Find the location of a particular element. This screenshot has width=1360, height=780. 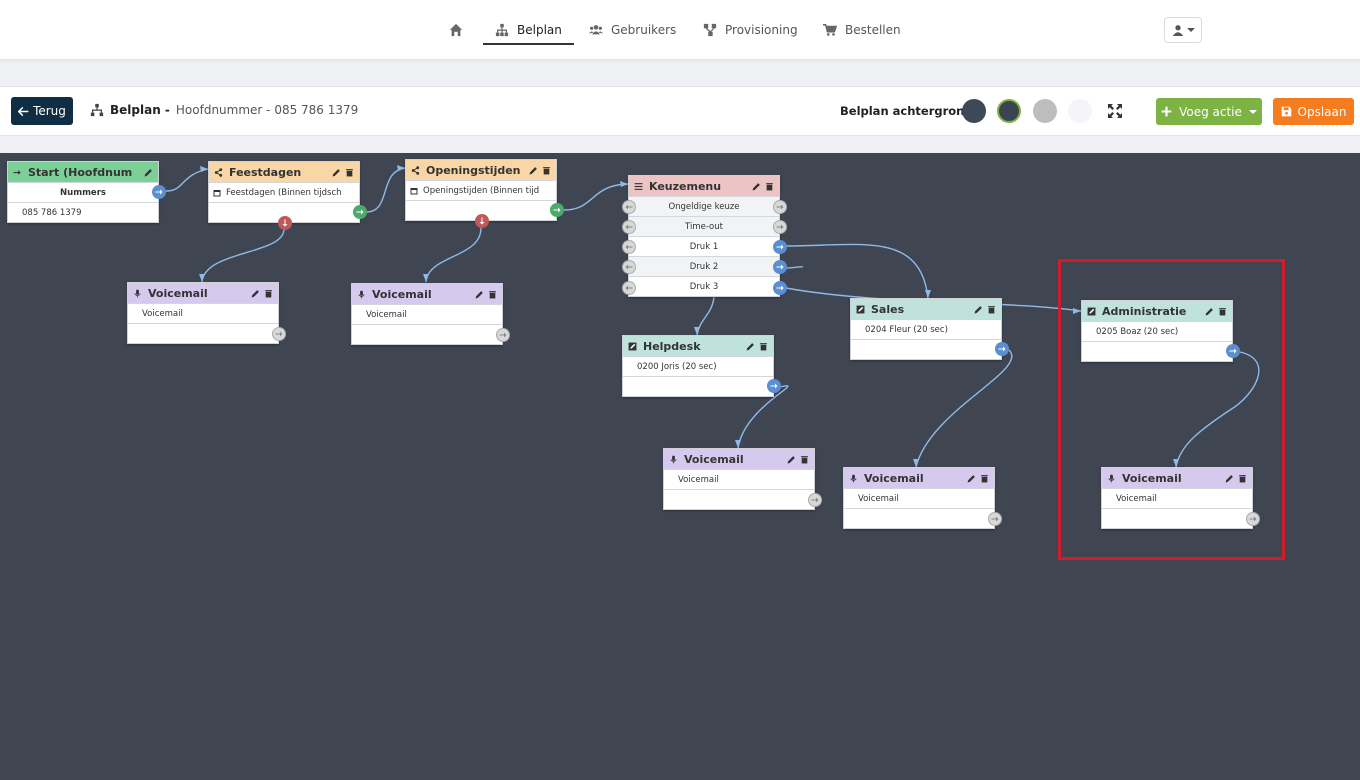

user-menu-button is located at coordinates (1183, 30).